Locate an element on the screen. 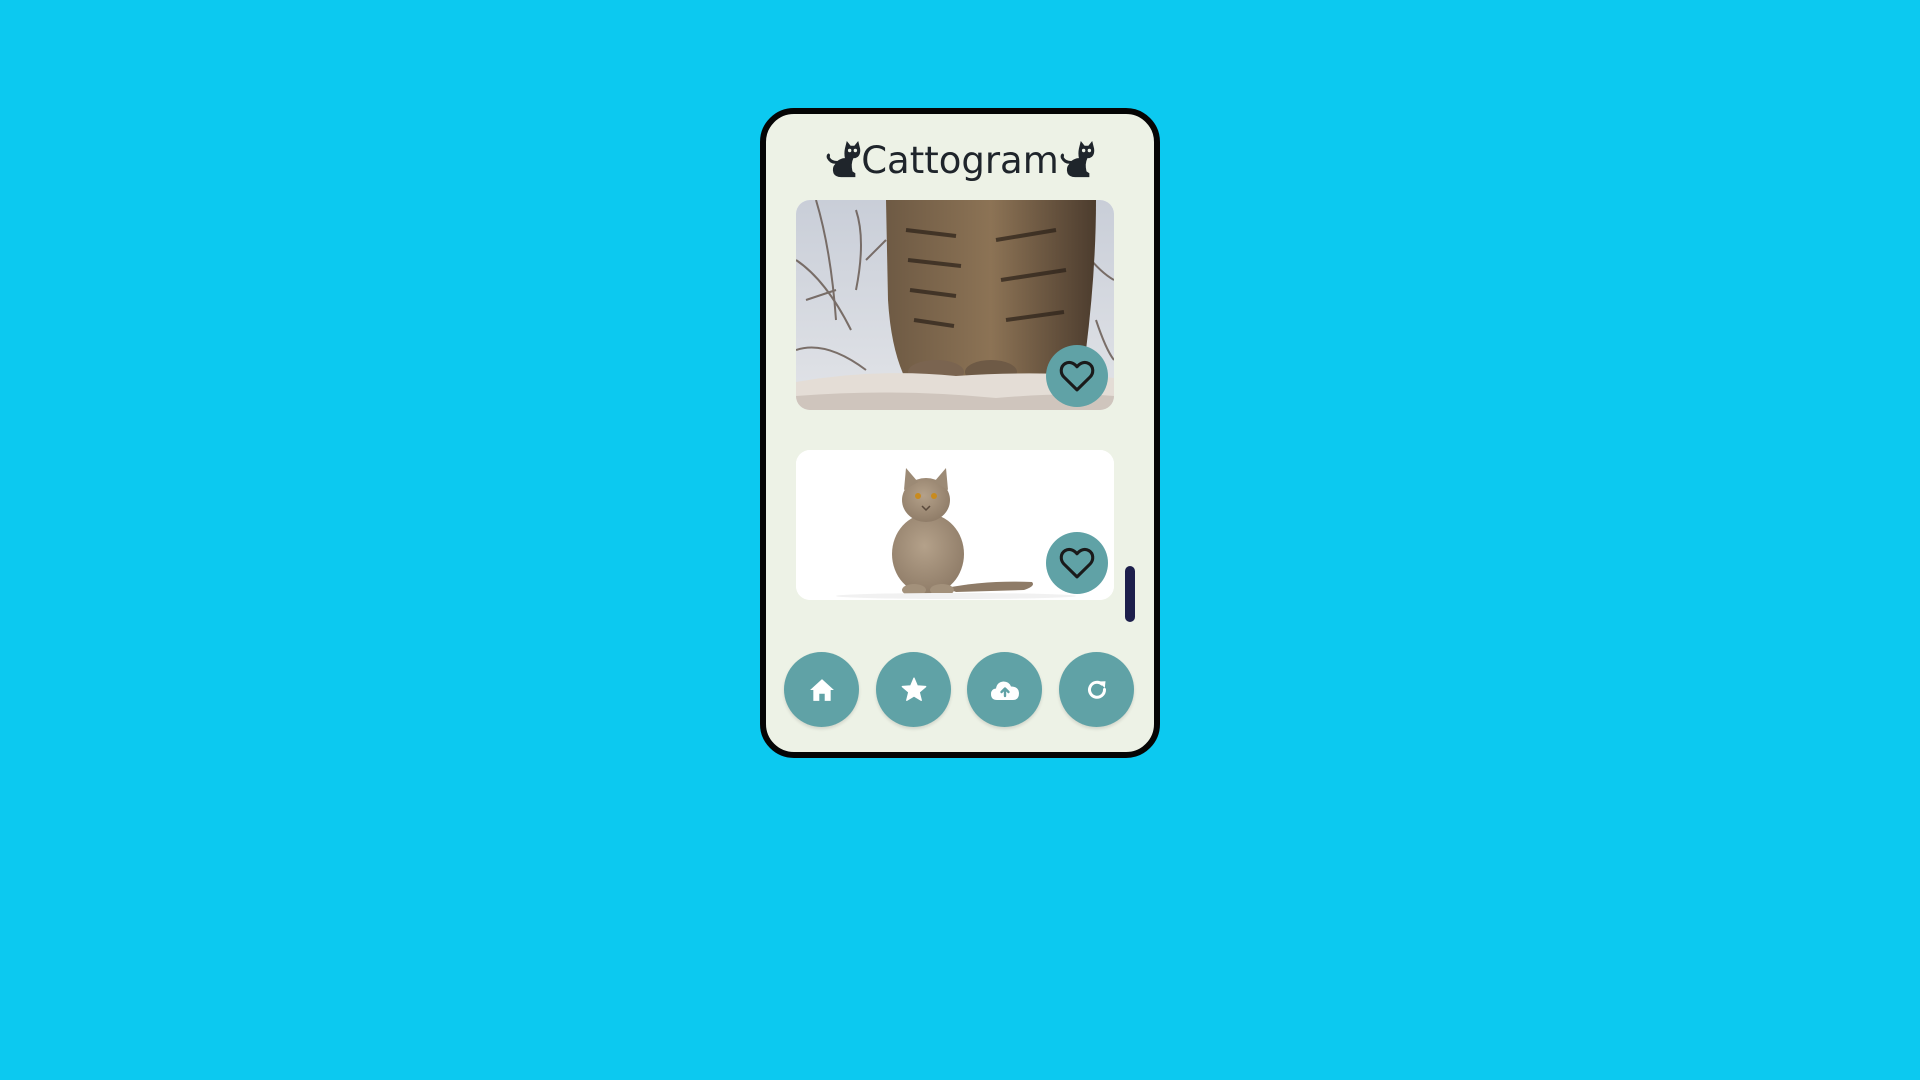 Image resolution: width=1920 pixels, height=1080 pixels. upload-button is located at coordinates (1004, 689).